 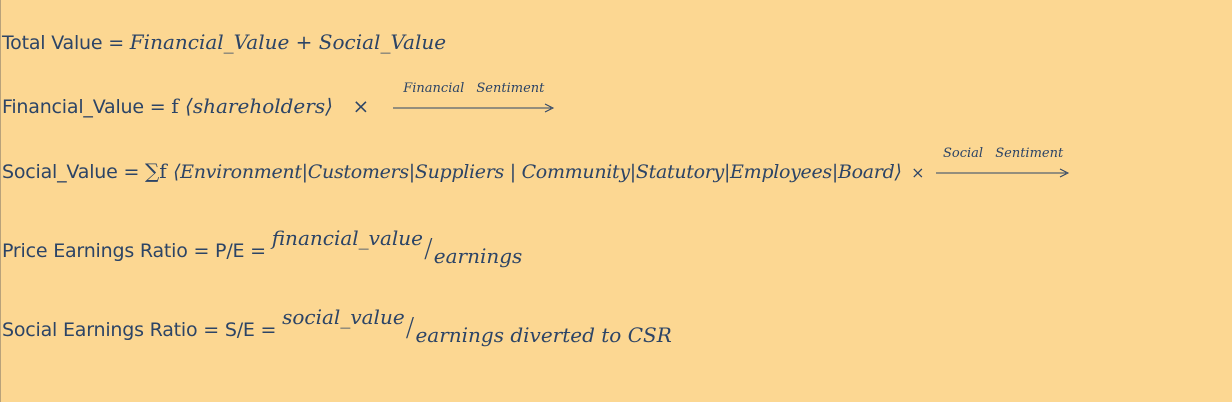 What do you see at coordinates (66, 43) in the screenshot?
I see `total-value-label: Total Value =` at bounding box center [66, 43].